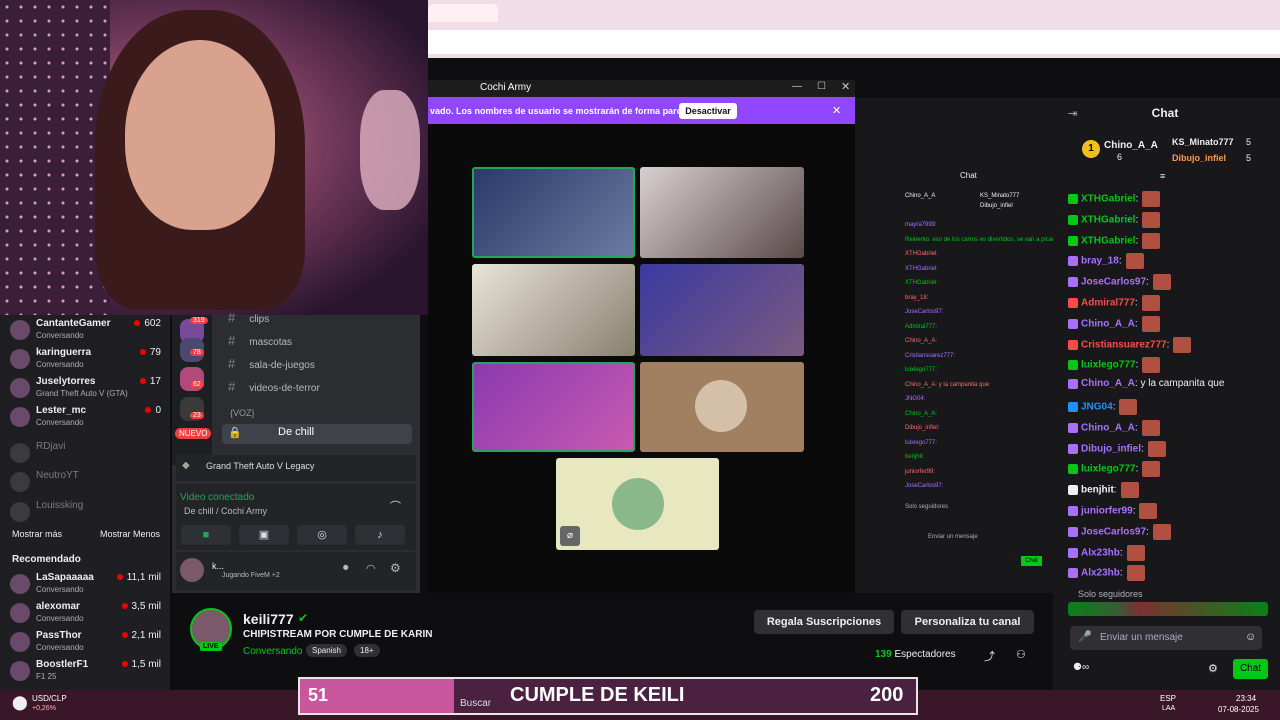 Image resolution: width=1280 pixels, height=720 pixels. What do you see at coordinates (232, 340) in the screenshot?
I see `hash-icon: #` at bounding box center [232, 340].